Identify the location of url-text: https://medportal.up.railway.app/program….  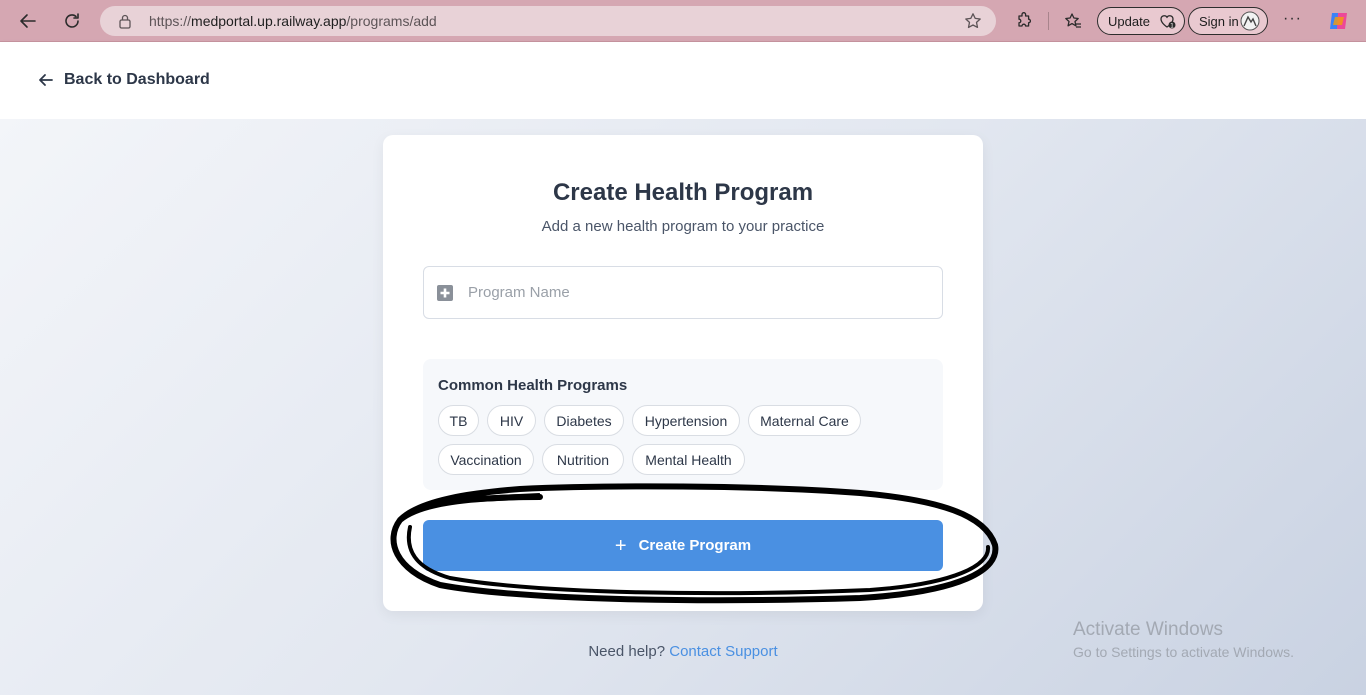
(293, 21).